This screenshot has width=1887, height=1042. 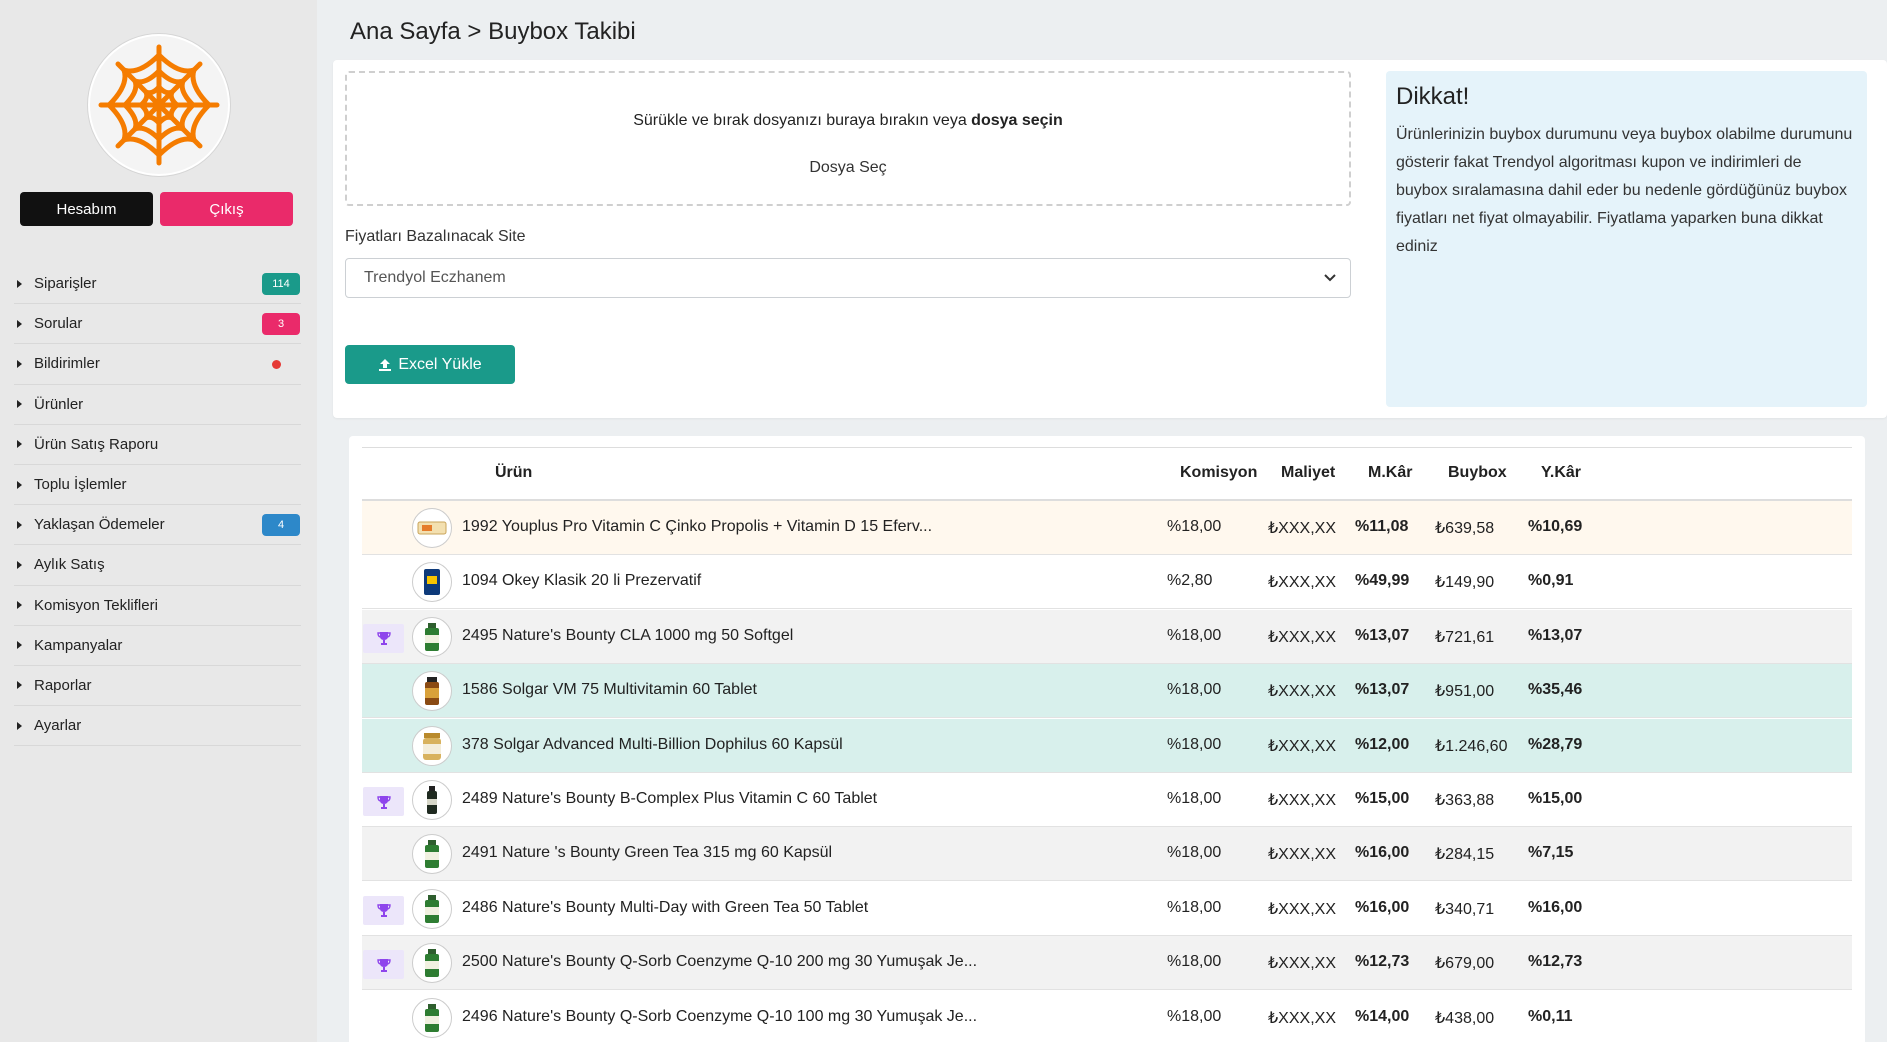 I want to click on header-commission: Komisyon, so click(x=1218, y=473).